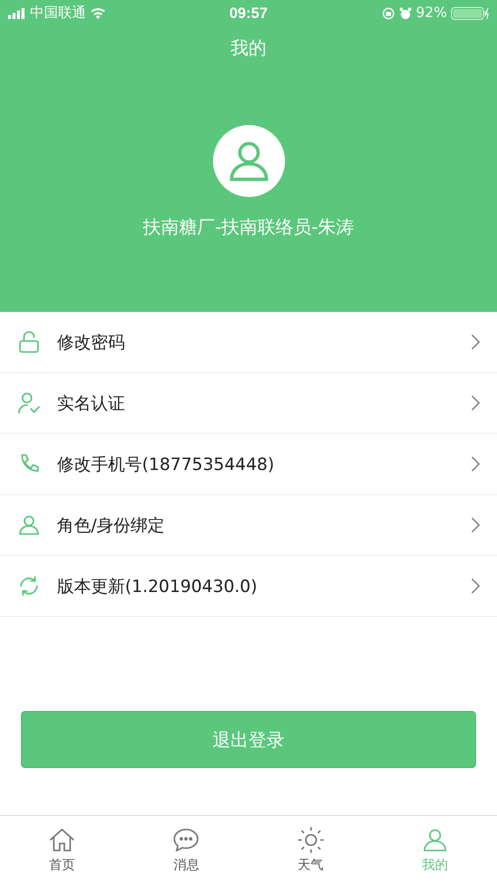 The width and height of the screenshot is (497, 883). What do you see at coordinates (29, 525) in the screenshot?
I see `user-icon` at bounding box center [29, 525].